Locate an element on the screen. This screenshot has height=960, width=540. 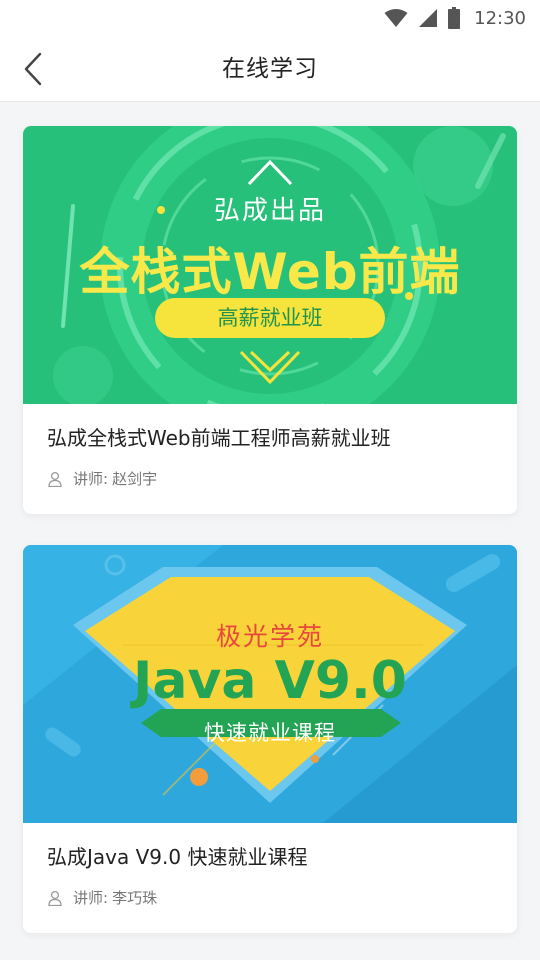
nav-bar: 在线学习 is located at coordinates (270, 69).